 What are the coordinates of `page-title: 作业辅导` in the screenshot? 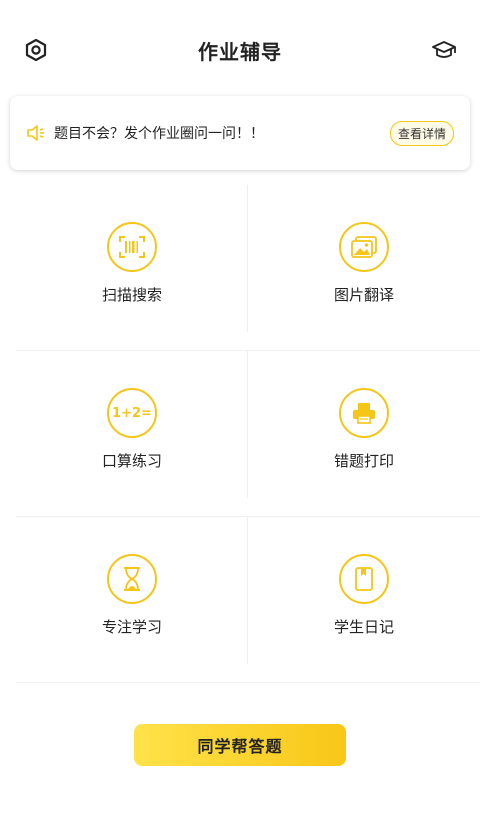 It's located at (240, 52).